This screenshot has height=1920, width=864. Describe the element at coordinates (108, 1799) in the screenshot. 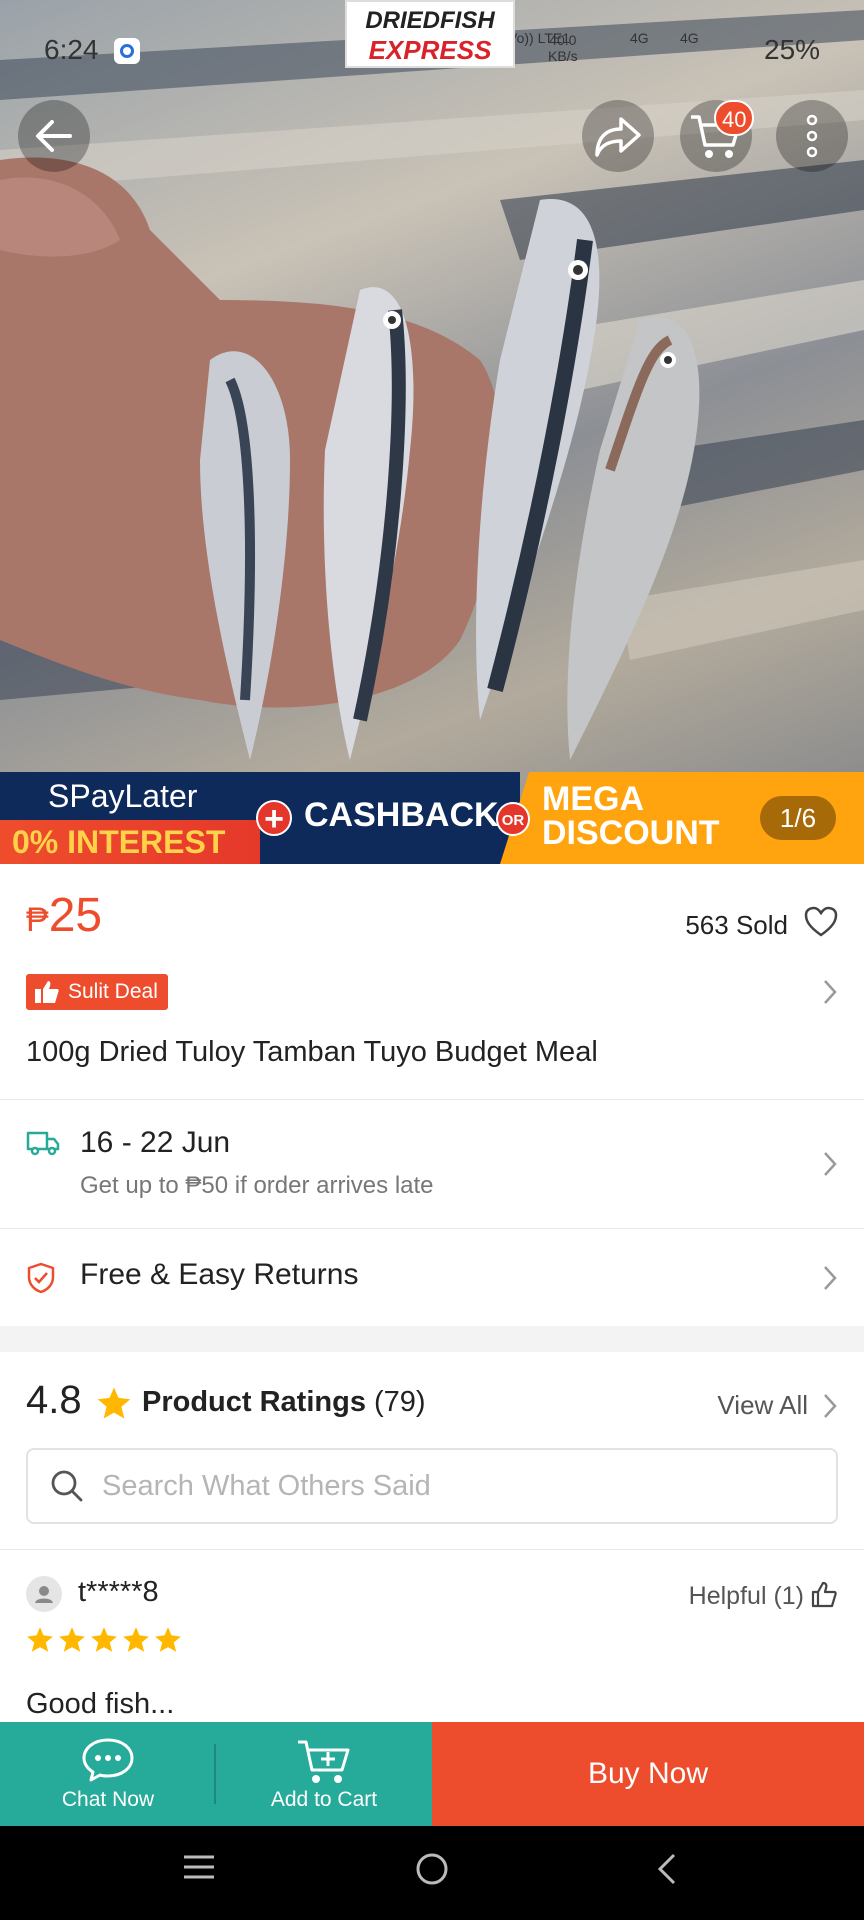

I see `chat-now-label: Chat Now` at that location.